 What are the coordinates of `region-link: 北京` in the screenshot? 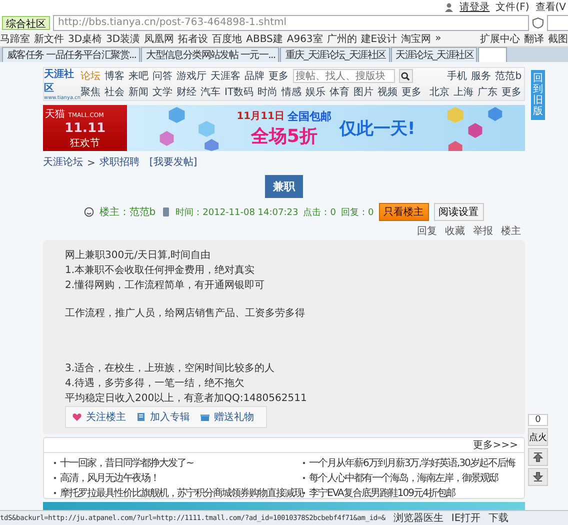 It's located at (440, 92).